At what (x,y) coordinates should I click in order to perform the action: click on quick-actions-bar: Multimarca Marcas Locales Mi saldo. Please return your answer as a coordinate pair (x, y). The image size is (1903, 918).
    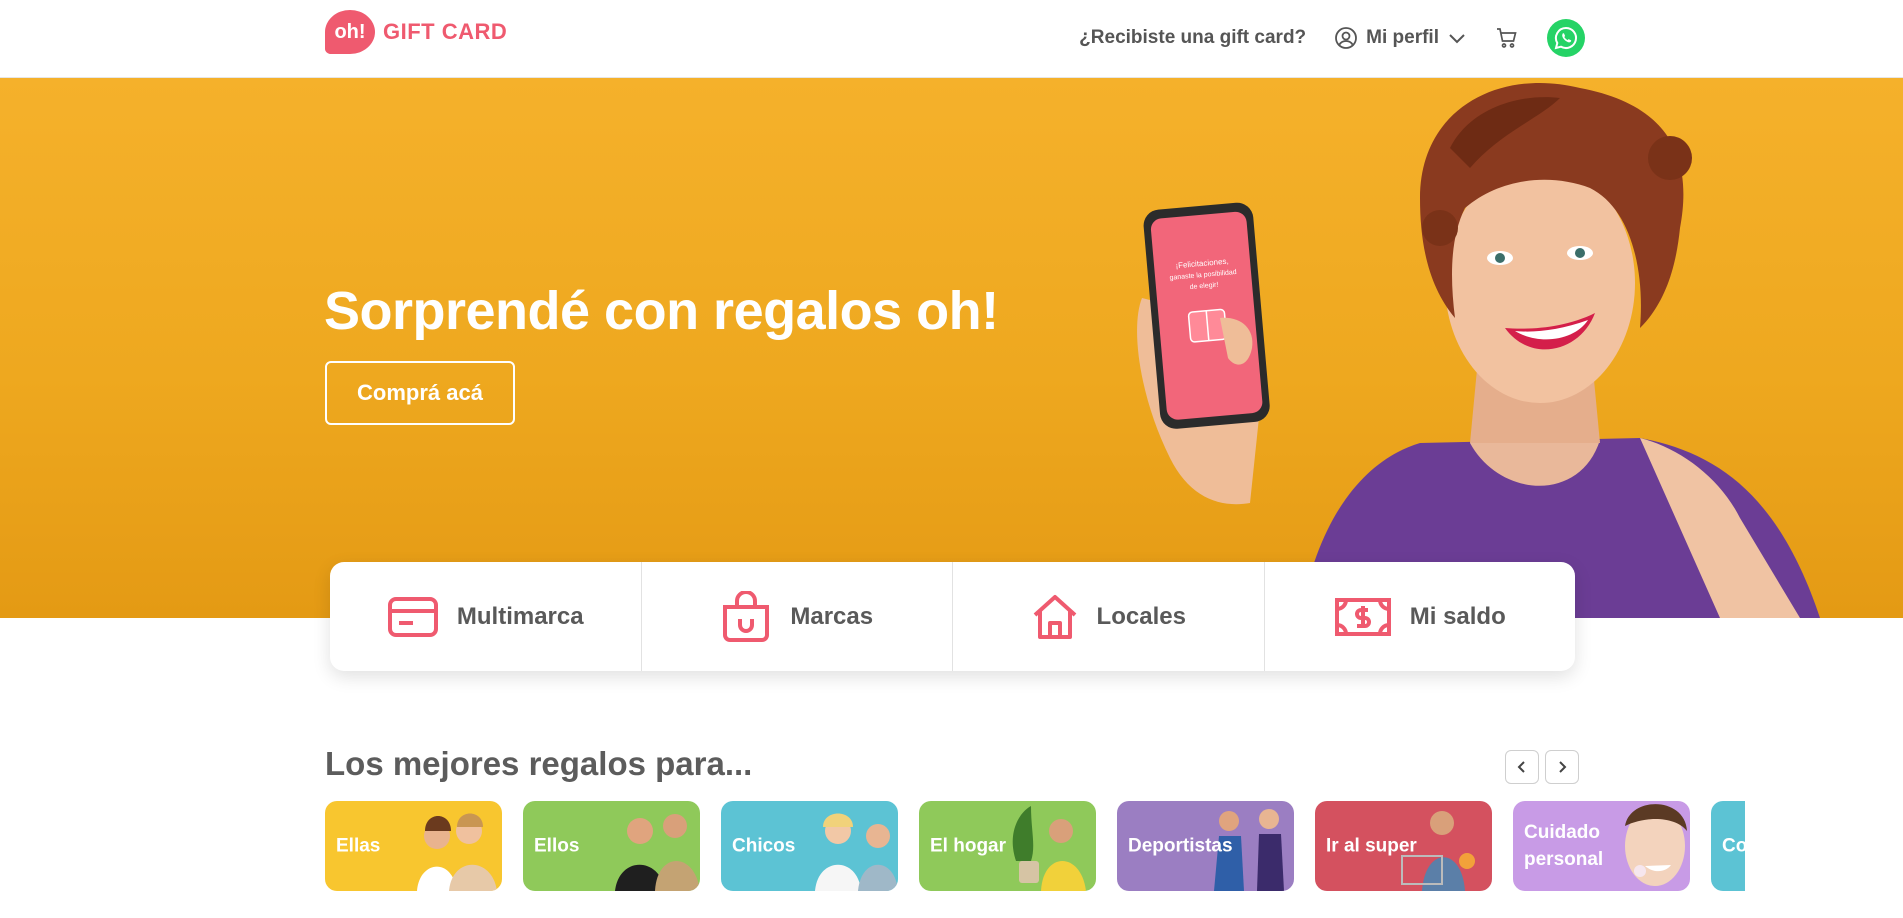
    Looking at the image, I should click on (952, 616).